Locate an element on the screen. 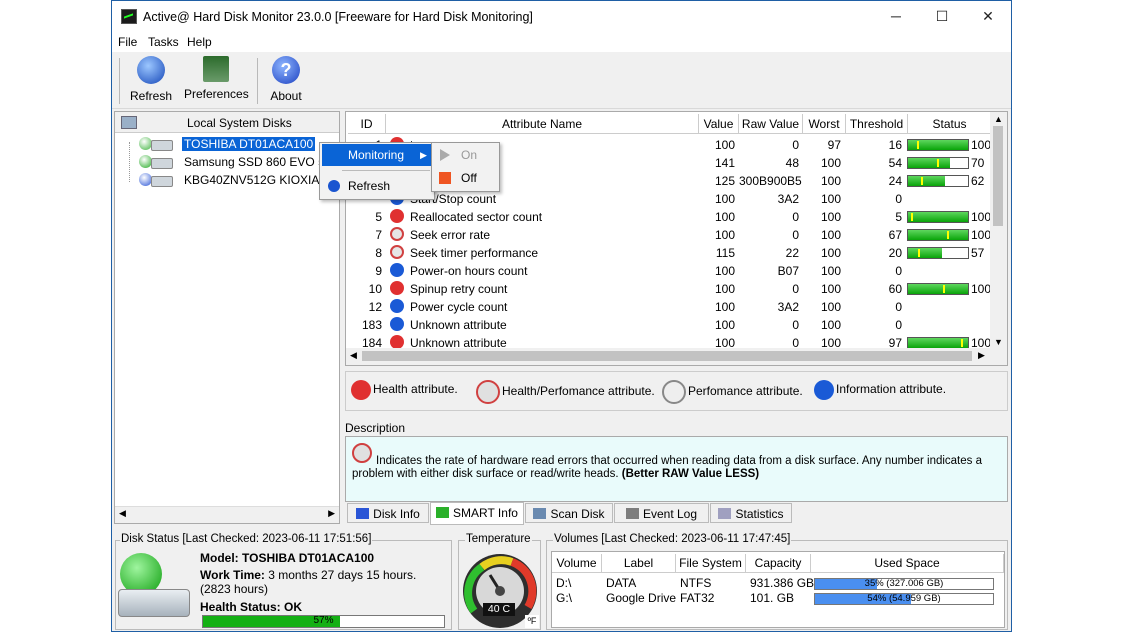 This screenshot has height=632, width=1124. table-row: 12 Power cycle count 100 3A2 100 0 is located at coordinates (668, 307).